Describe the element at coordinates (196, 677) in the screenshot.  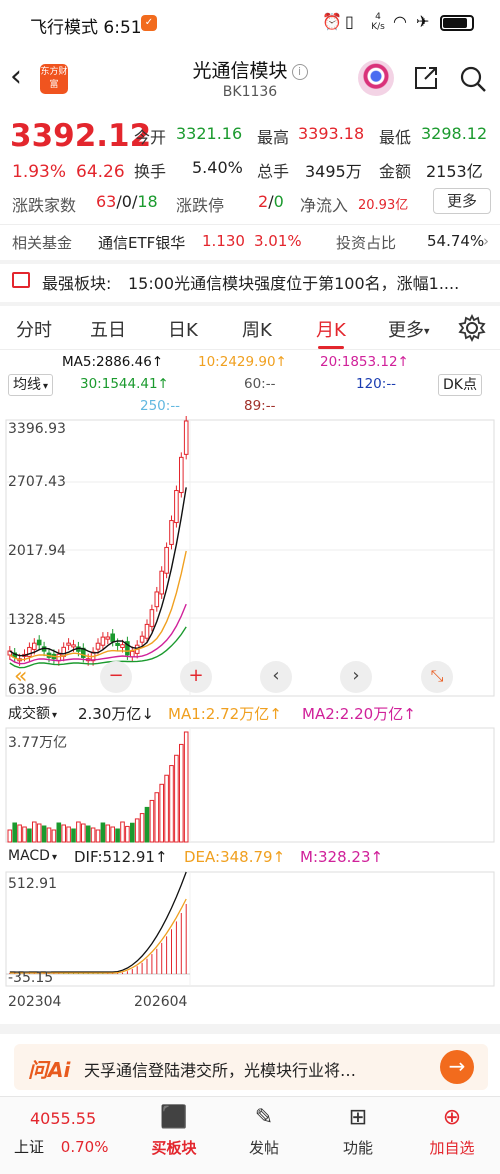
I see `zoom-in-button: +` at that location.